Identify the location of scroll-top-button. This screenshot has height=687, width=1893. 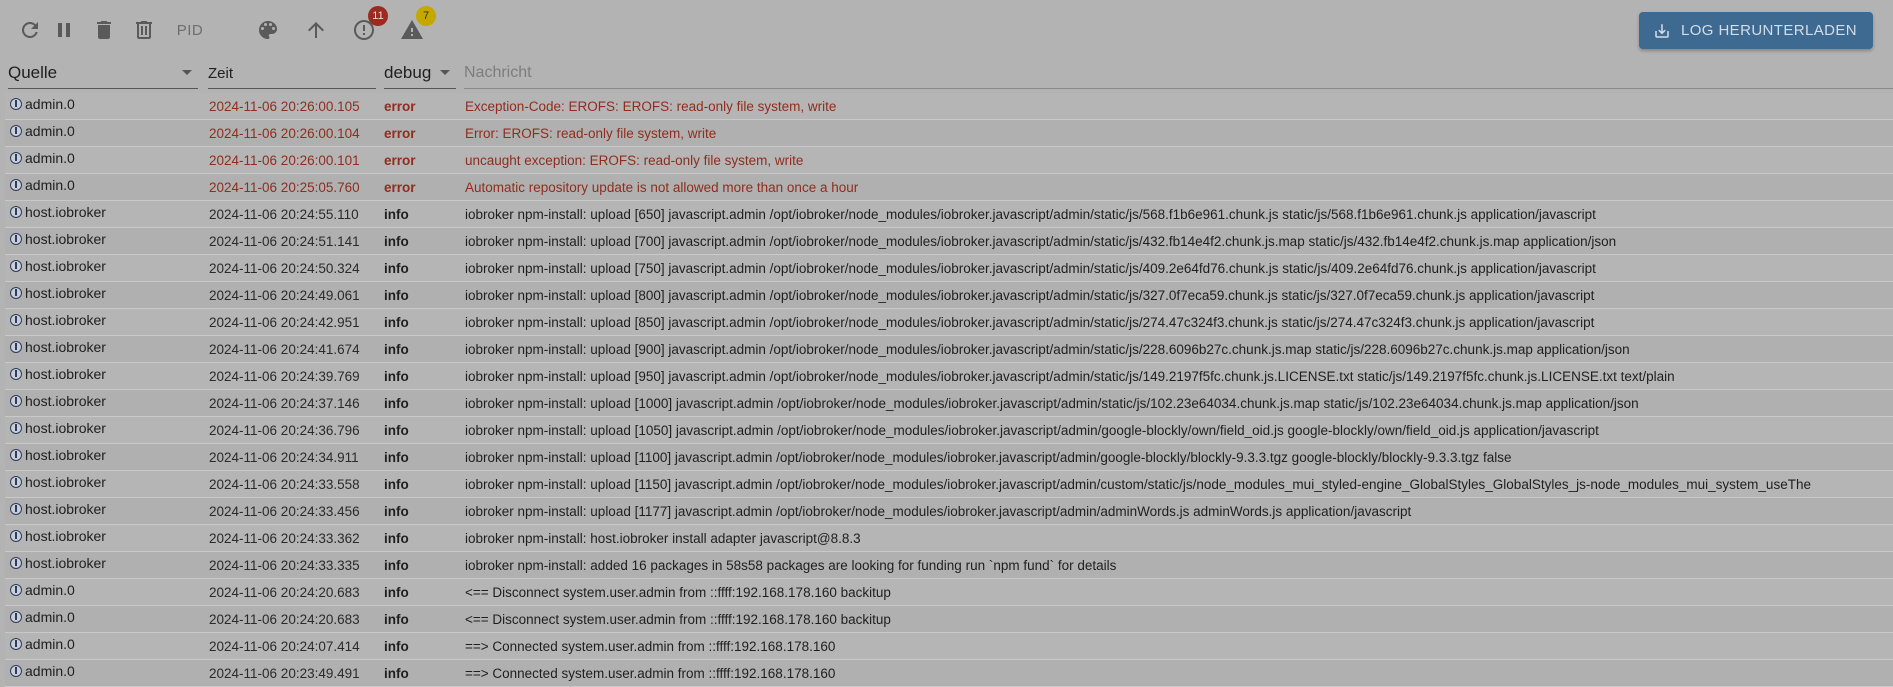
(316, 30).